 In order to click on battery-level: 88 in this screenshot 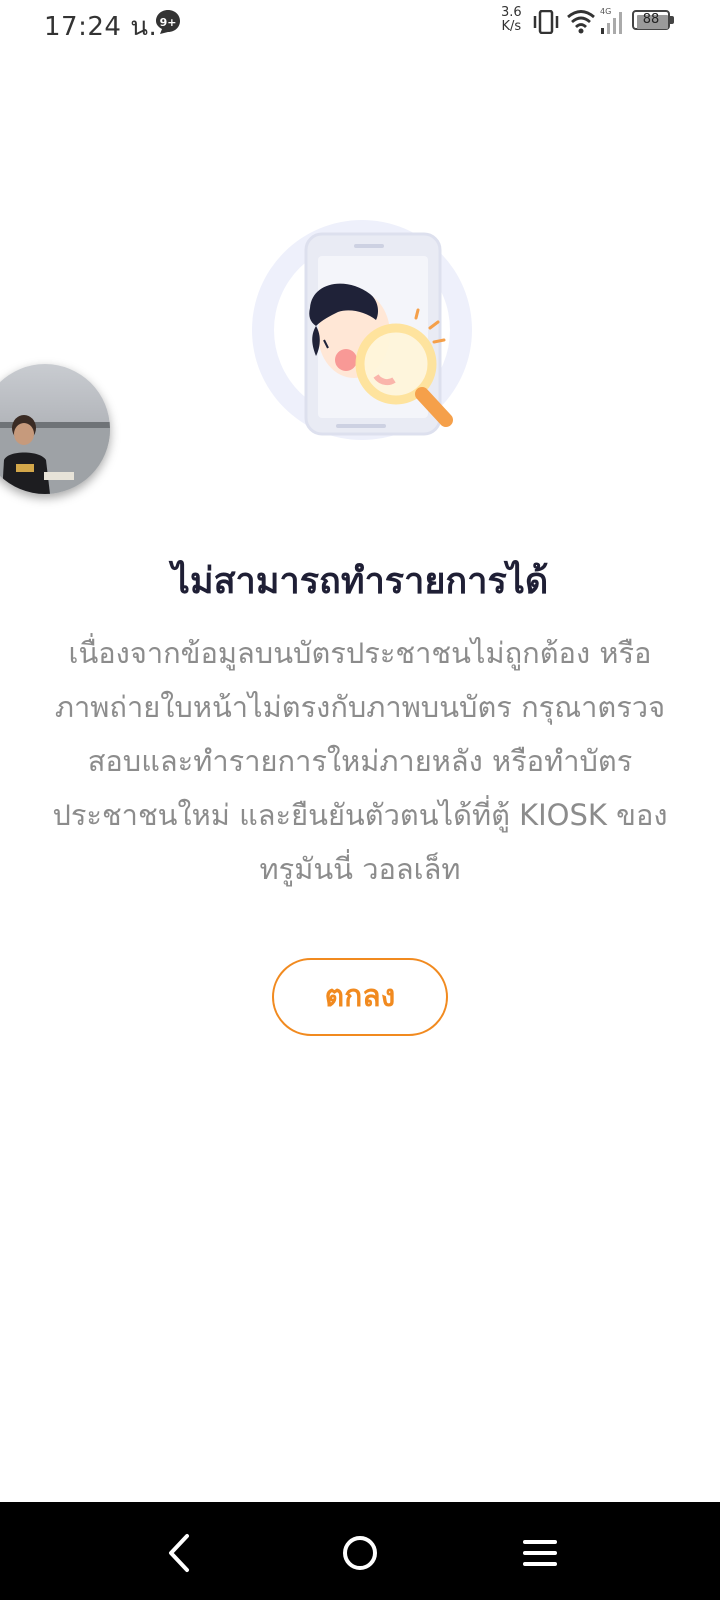, I will do `click(651, 19)`.